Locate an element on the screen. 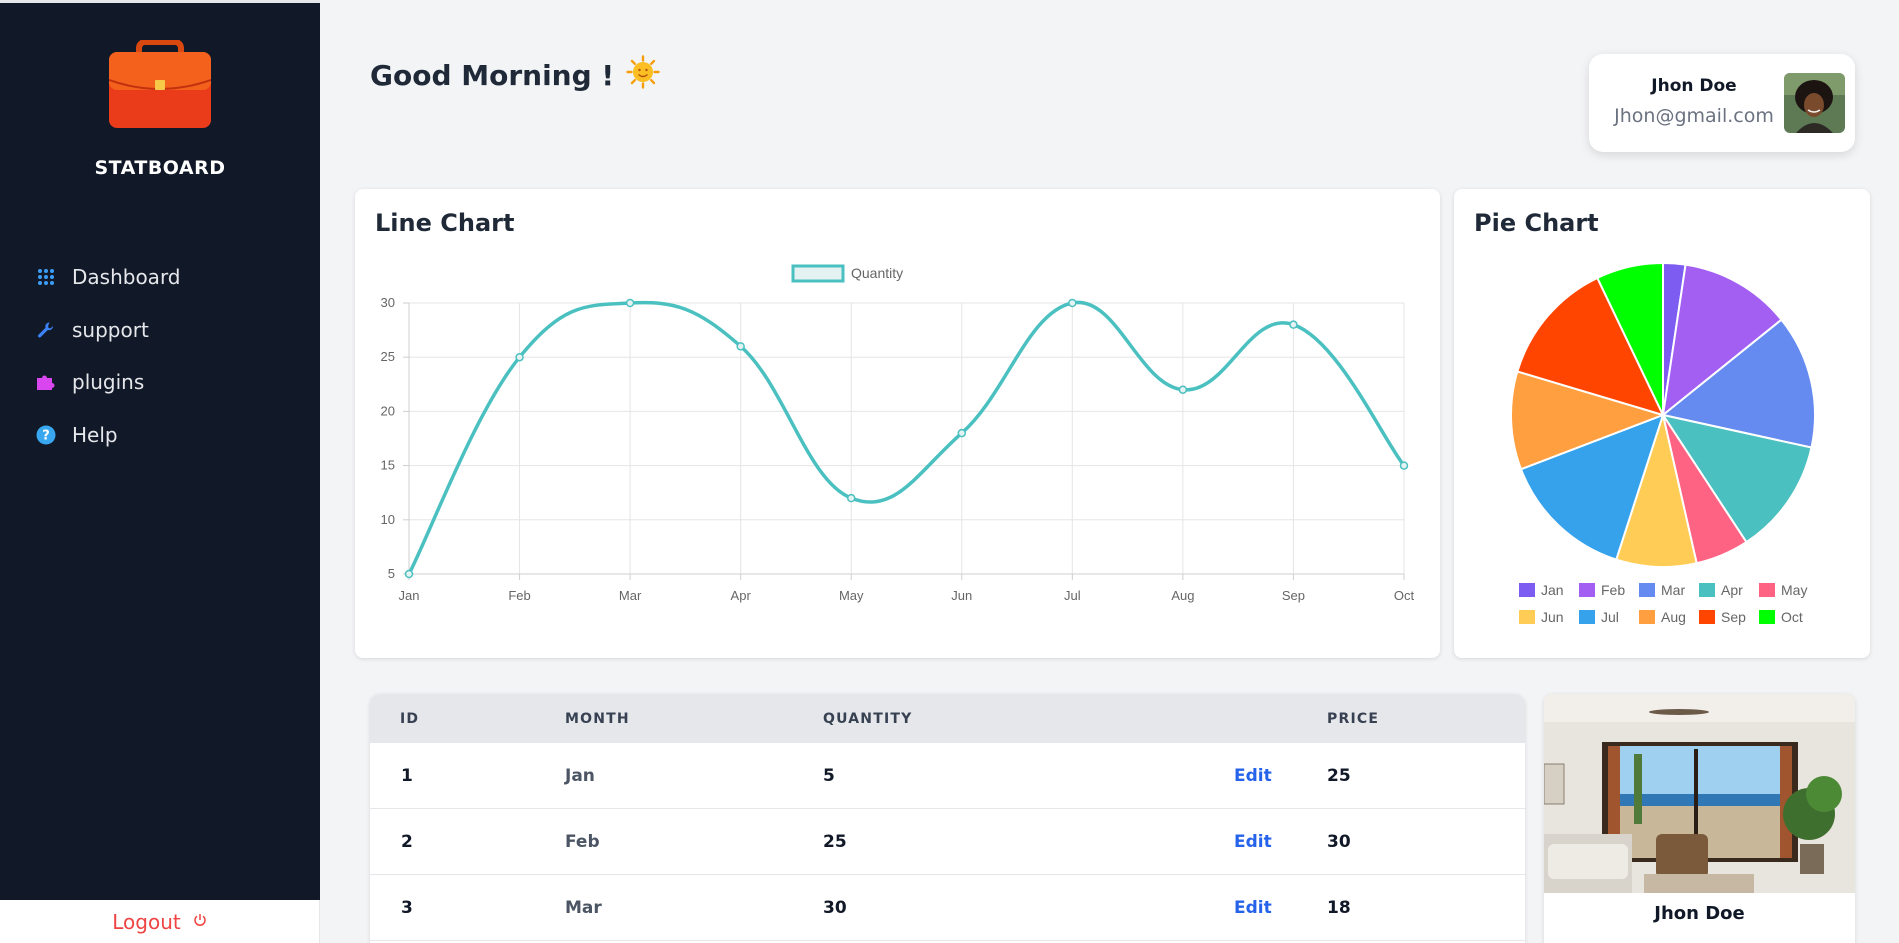 The width and height of the screenshot is (1899, 943). column-header-quantity: QUANTITY is located at coordinates (868, 719).